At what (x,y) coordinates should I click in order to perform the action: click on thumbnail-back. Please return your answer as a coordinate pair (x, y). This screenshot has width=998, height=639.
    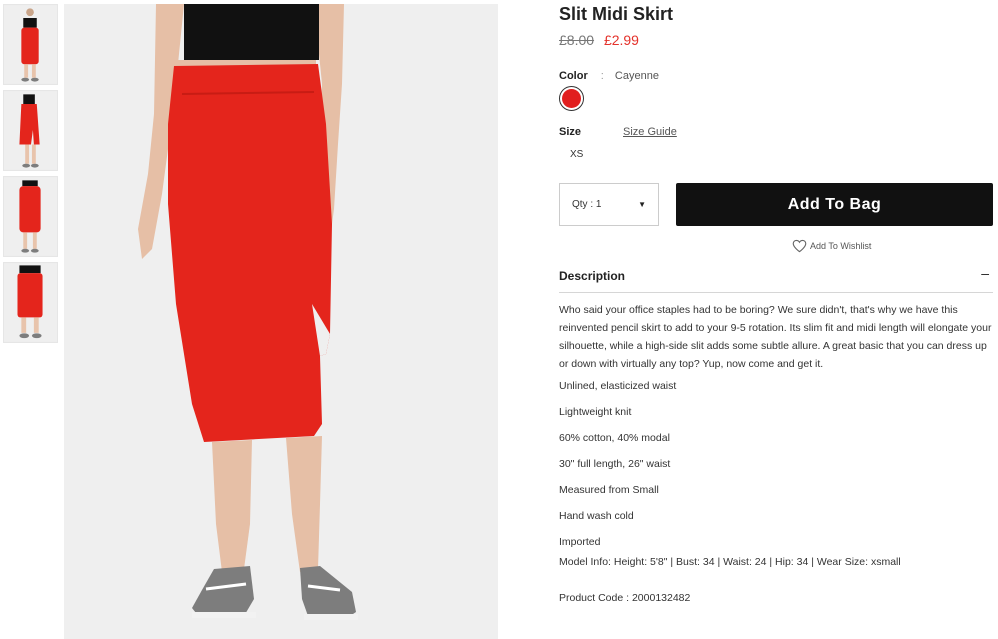
    Looking at the image, I should click on (30, 216).